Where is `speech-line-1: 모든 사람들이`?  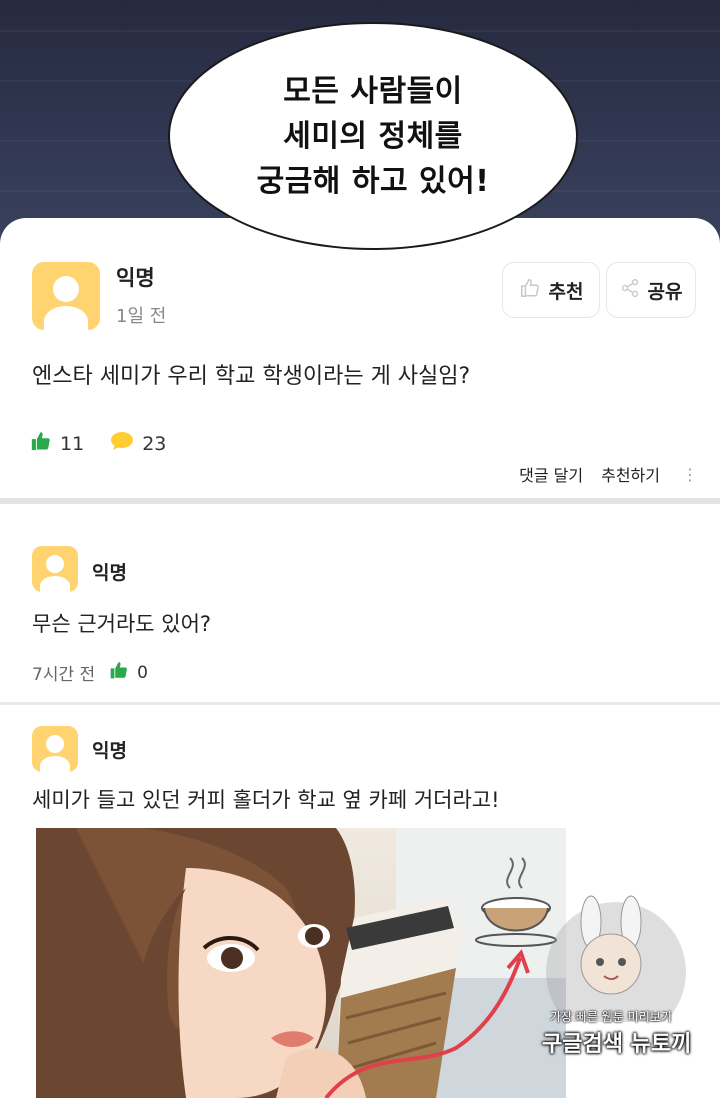
speech-line-1: 모든 사람들이 is located at coordinates (373, 91).